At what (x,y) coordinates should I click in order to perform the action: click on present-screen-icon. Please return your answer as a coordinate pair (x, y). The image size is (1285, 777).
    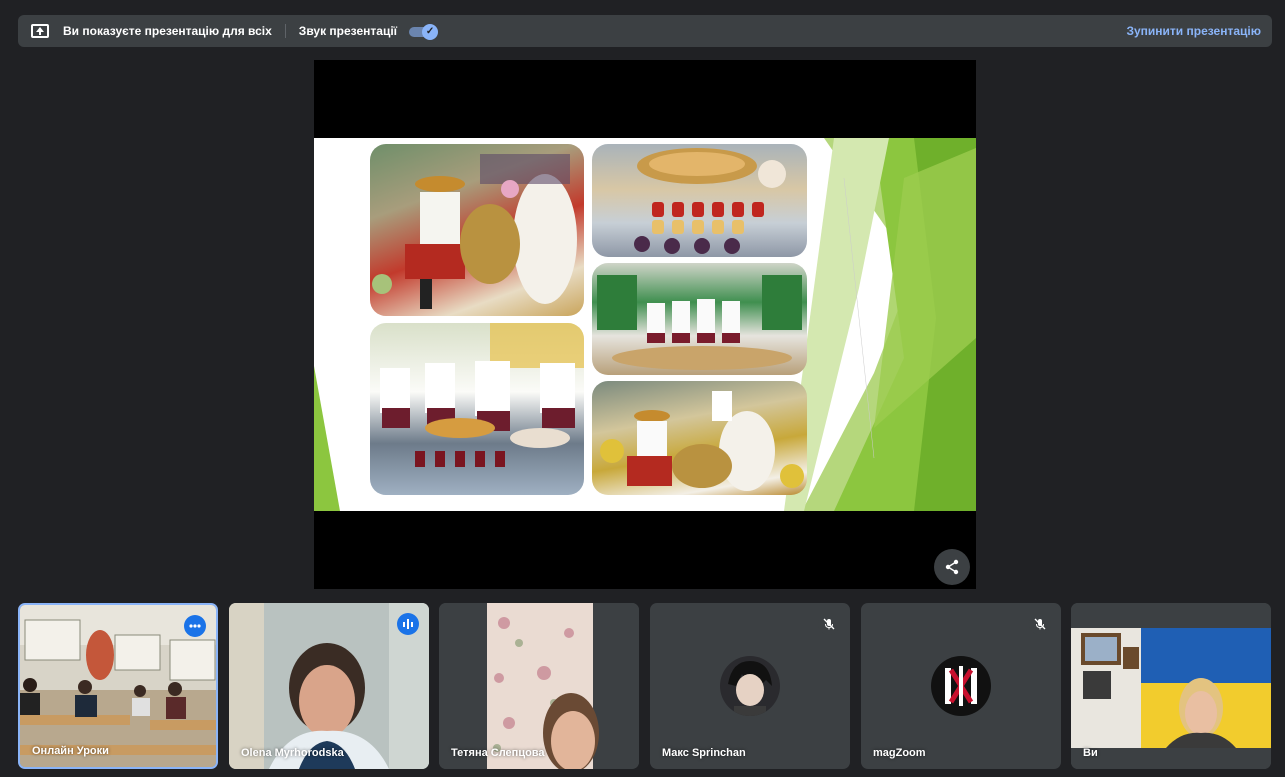
    Looking at the image, I should click on (40, 31).